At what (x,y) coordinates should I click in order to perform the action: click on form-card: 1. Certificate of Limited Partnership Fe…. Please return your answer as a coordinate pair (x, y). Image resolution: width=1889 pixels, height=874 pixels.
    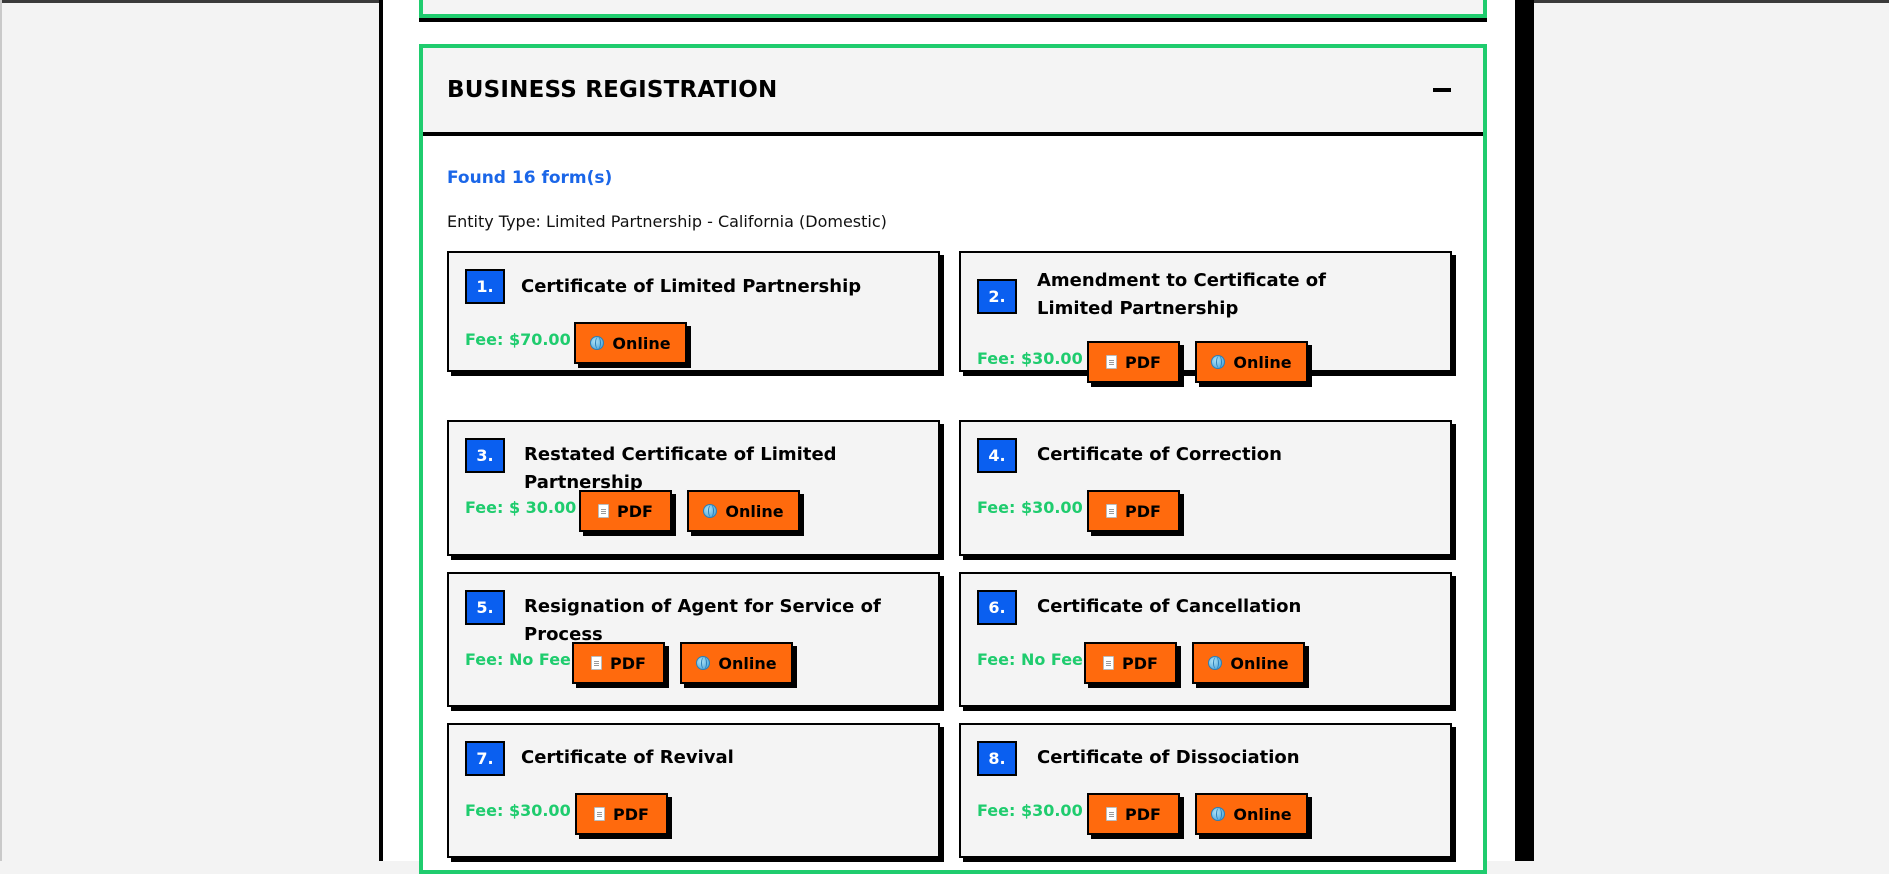
    Looking at the image, I should click on (693, 311).